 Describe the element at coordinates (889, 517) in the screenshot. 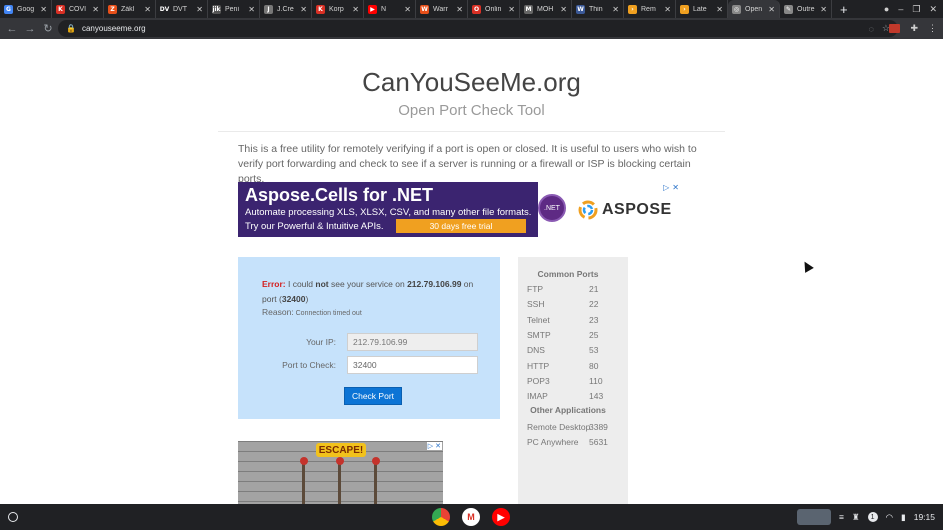

I see `wifi-icon: ◠` at that location.